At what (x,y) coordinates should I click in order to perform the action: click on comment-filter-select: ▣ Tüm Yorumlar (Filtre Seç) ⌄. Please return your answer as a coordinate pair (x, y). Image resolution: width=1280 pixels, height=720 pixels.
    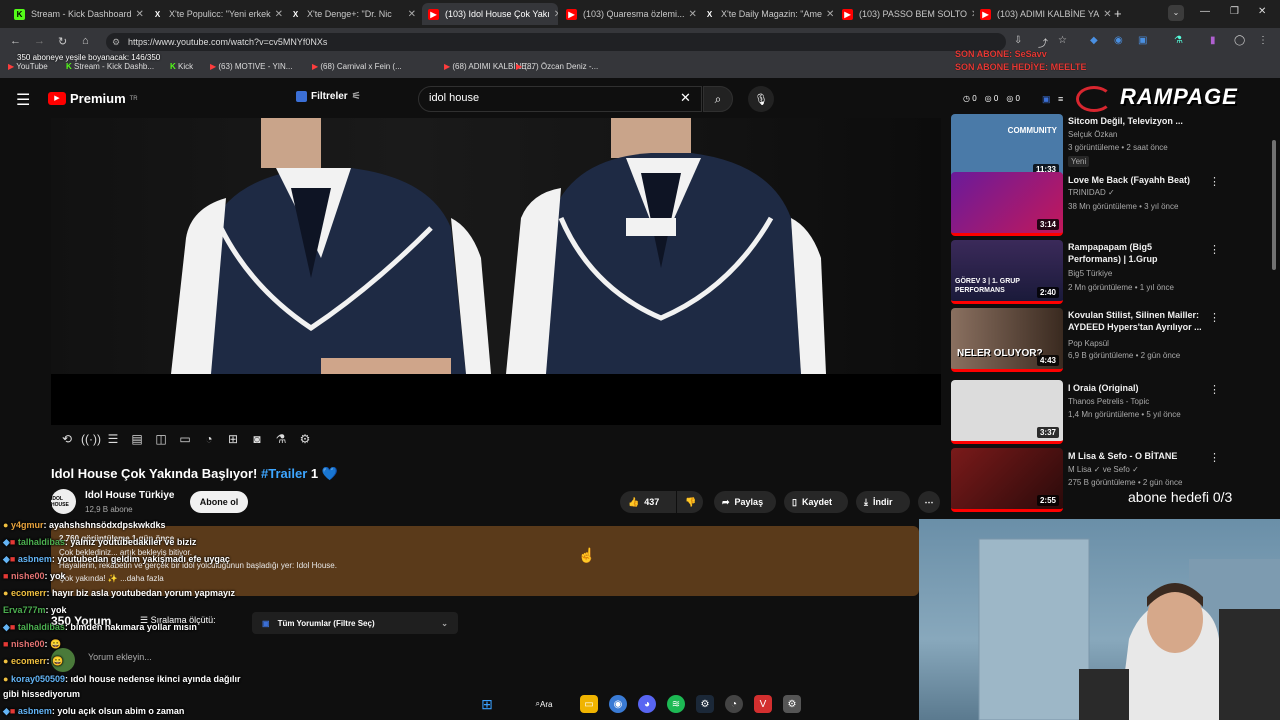
    Looking at the image, I should click on (355, 623).